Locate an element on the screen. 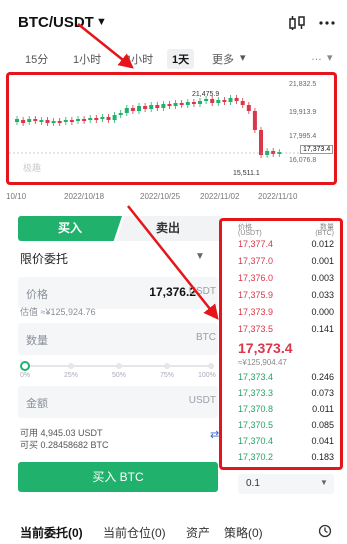  depth-select: 0.1 ▼ is located at coordinates (286, 484).